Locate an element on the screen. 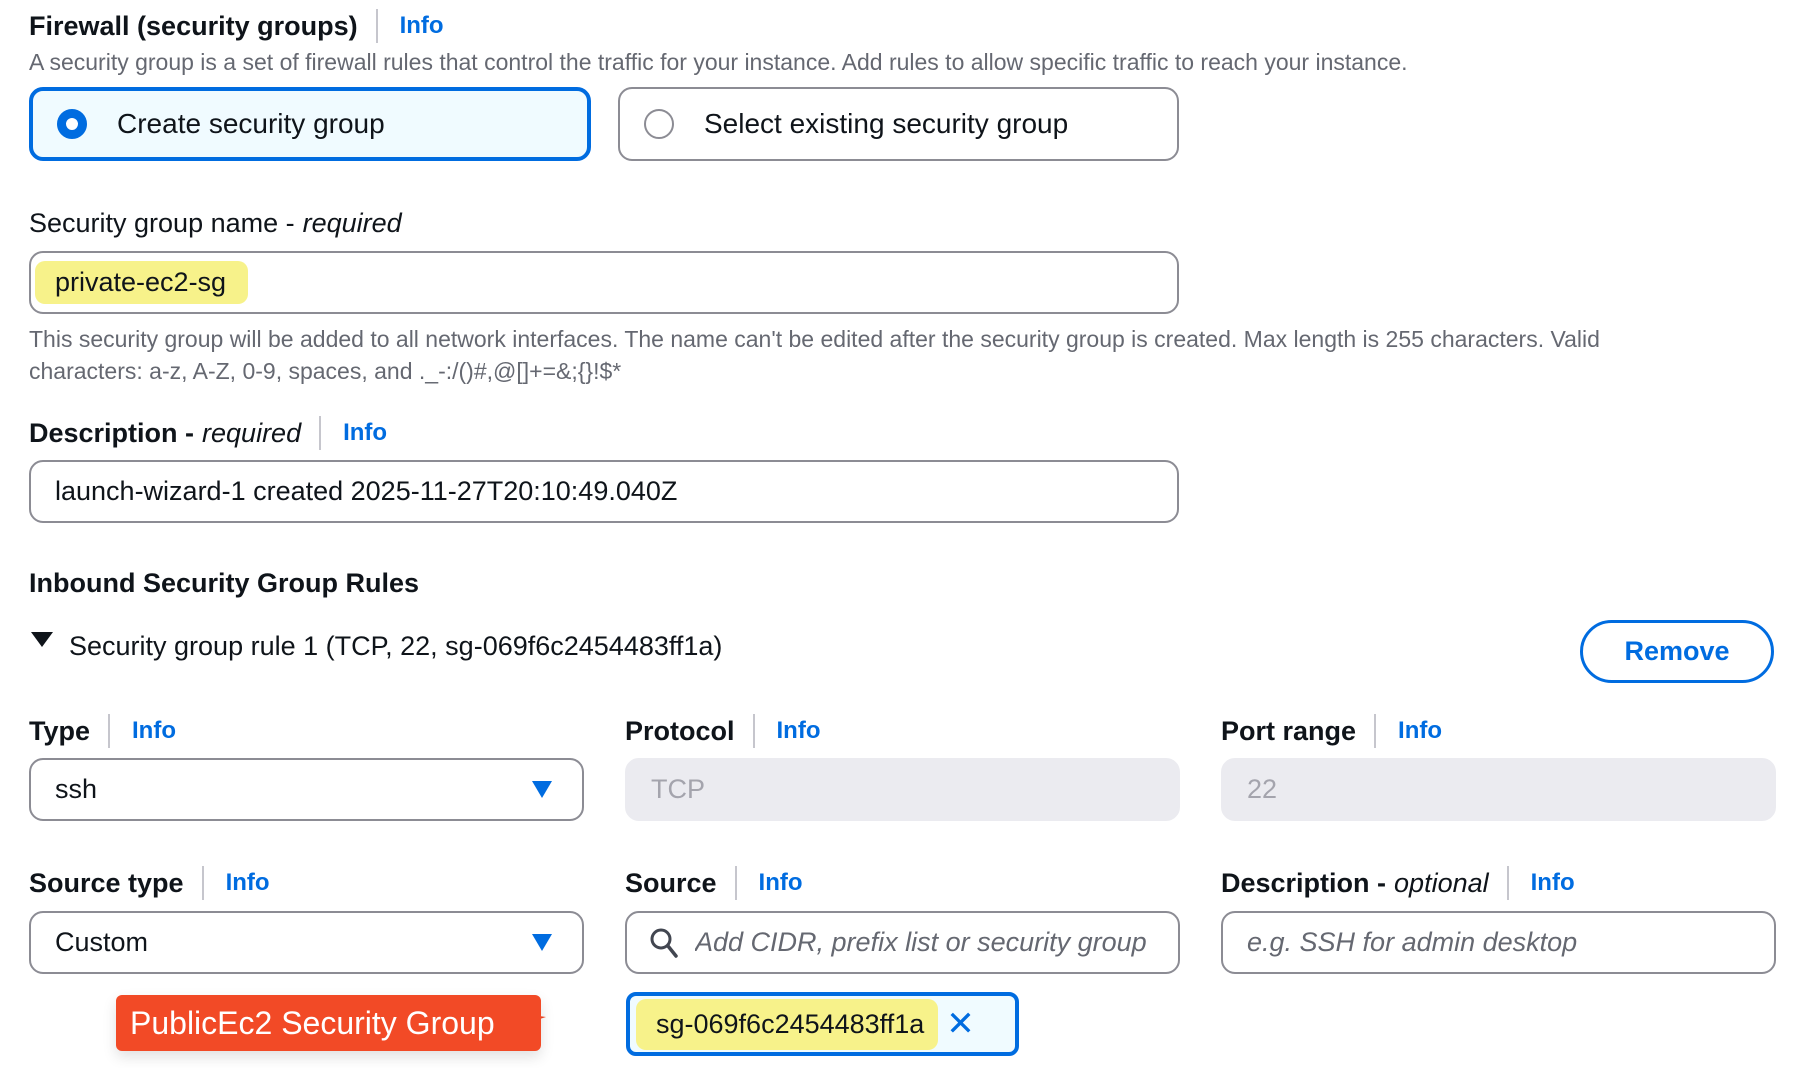  firewall-heading: Firewall (security groups) Info is located at coordinates (236, 26).